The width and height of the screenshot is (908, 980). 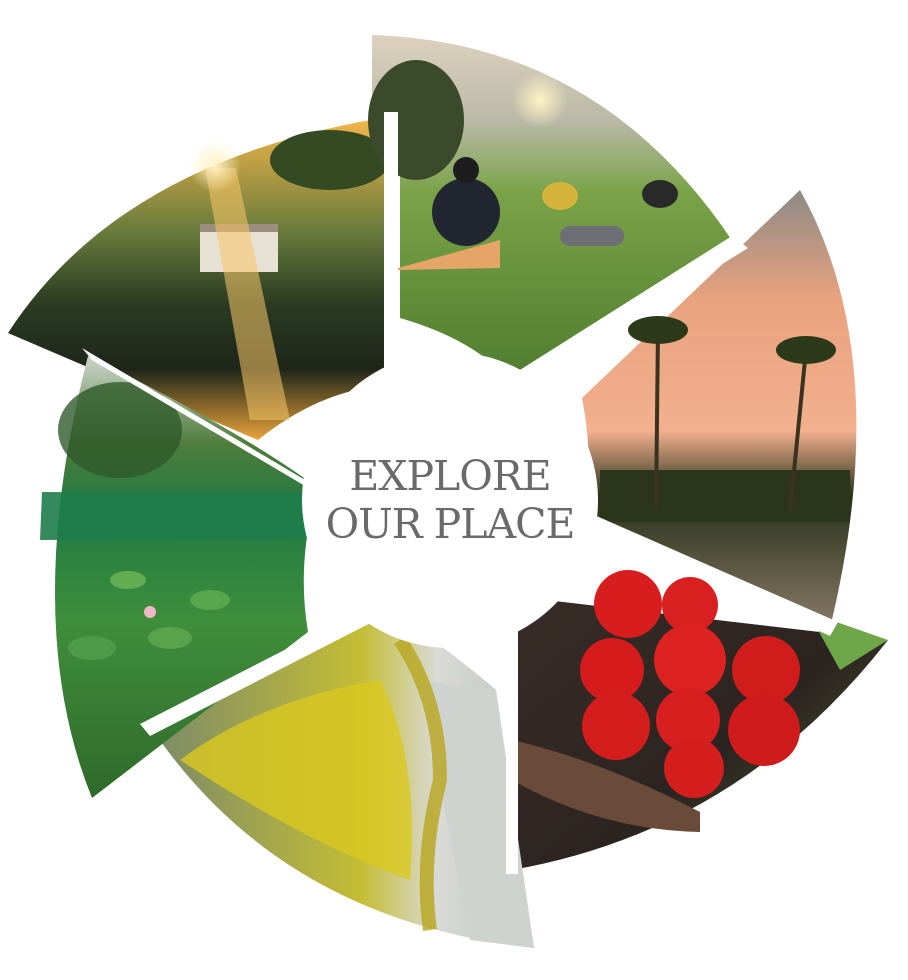 I want to click on photo-sunrise-pond, so click(x=199, y=278).